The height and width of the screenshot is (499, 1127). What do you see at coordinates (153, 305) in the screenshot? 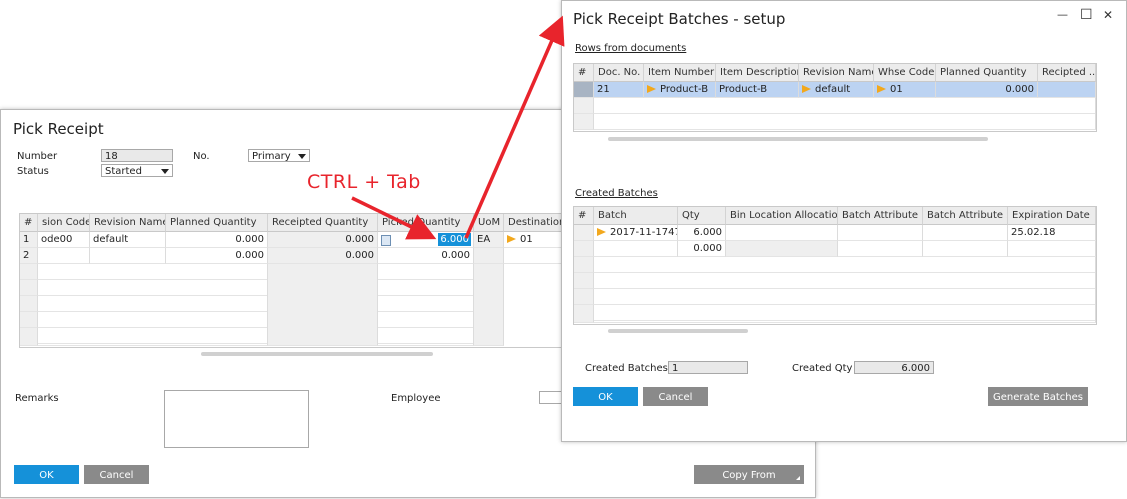
I see `grid-empty-area` at bounding box center [153, 305].